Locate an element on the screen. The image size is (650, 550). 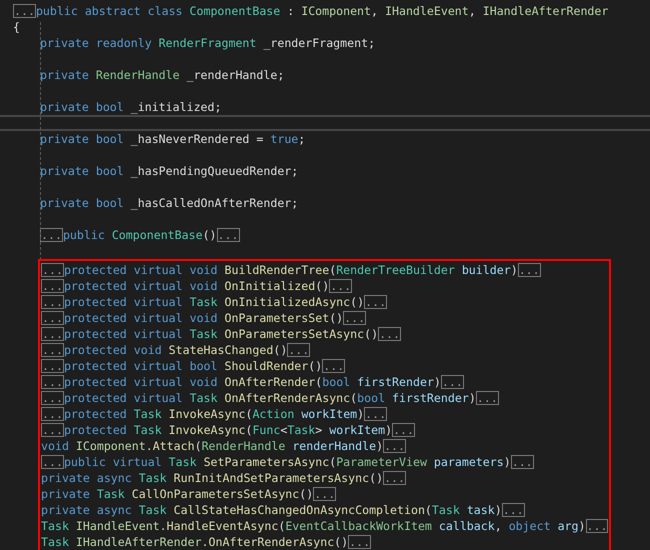
code-line: Task IHandleAfterRender.OnAfterRenderAsync() is located at coordinates (194, 542).